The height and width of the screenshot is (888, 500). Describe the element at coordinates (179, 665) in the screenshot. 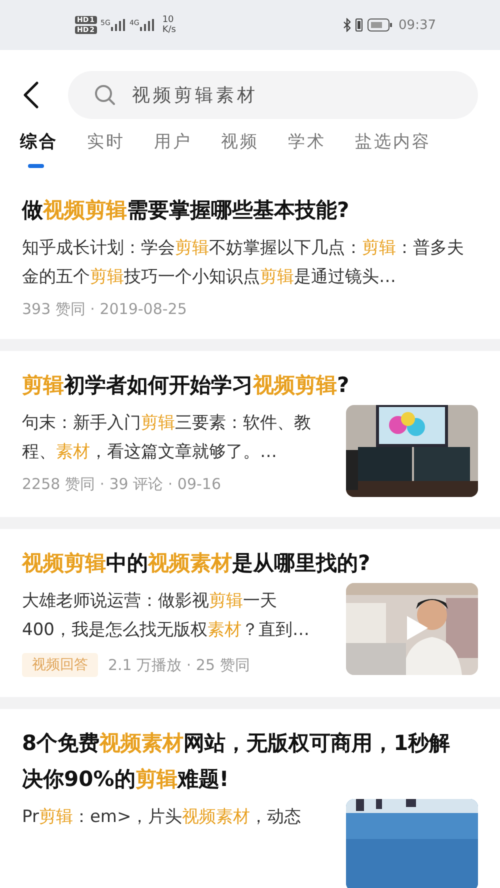

I see `result-meta: 2.1 万播放 · 25 赞同` at that location.